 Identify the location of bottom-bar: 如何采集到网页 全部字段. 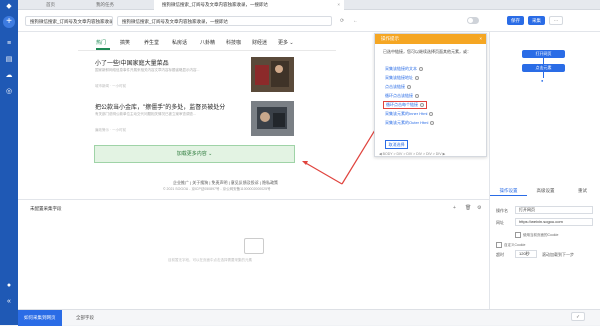
(309, 317).